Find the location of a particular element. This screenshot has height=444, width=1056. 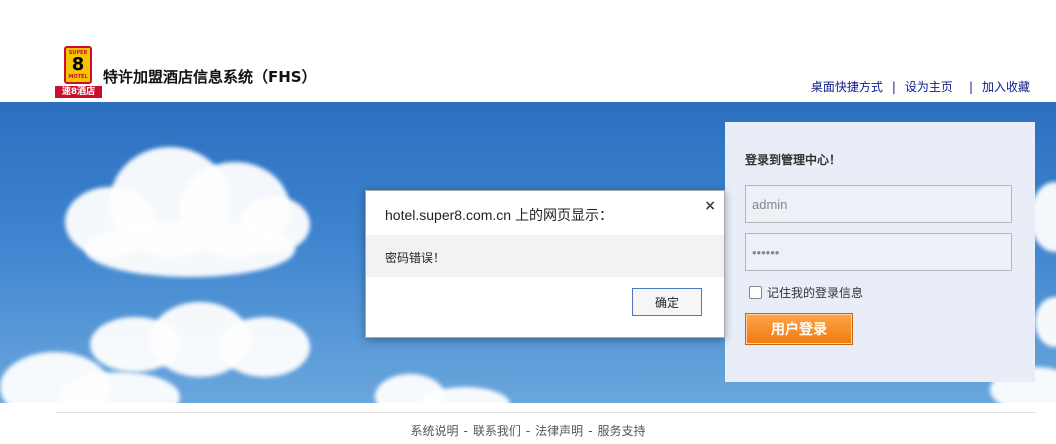

super8-logo: SUPER 8 MOTEL 速8酒店 is located at coordinates (78, 73).